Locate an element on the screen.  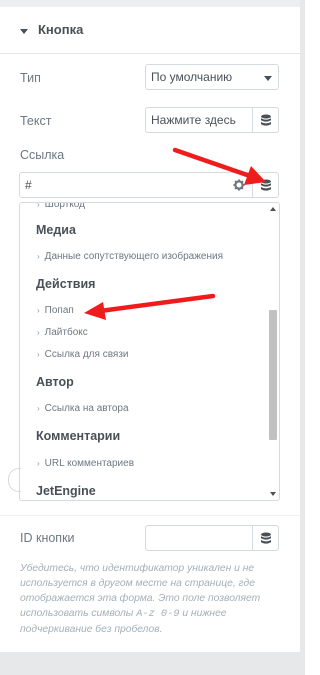
link-dynamic-tags-button is located at coordinates (265, 185).